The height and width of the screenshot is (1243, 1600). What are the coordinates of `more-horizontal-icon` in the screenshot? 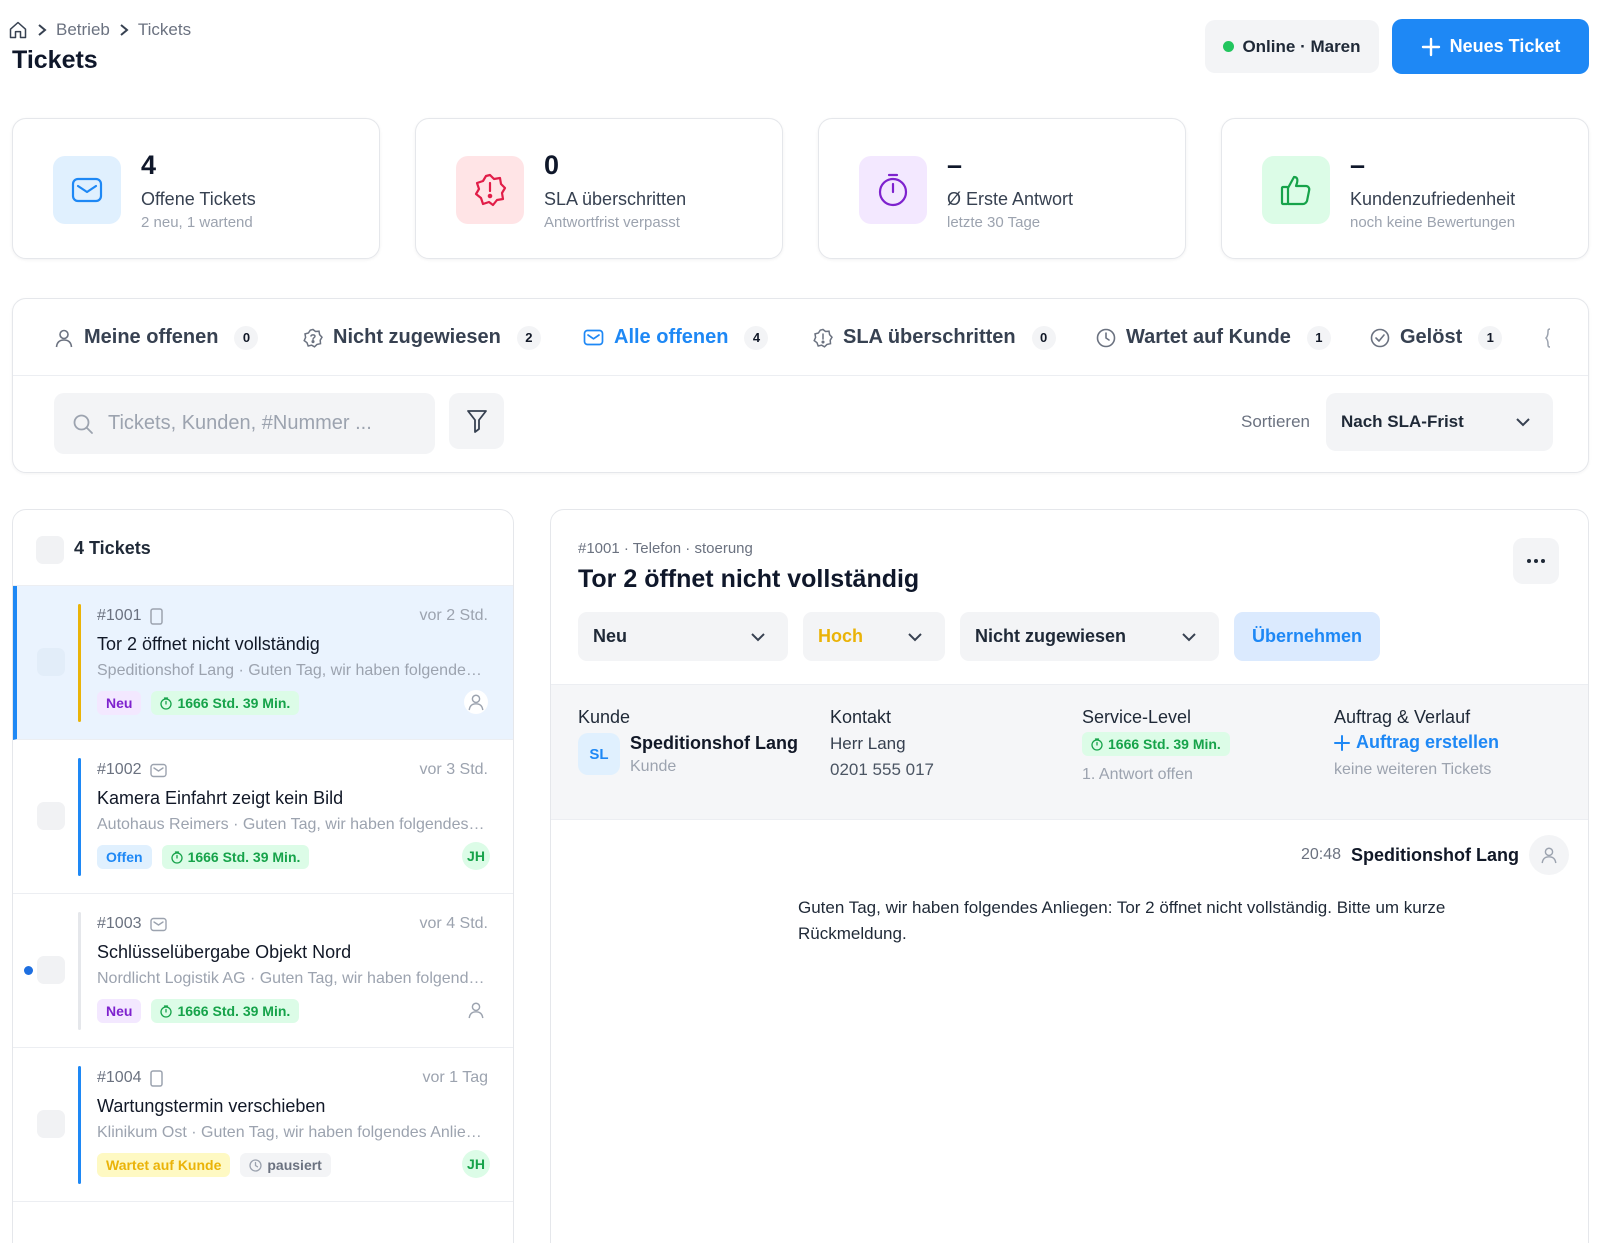 It's located at (1536, 561).